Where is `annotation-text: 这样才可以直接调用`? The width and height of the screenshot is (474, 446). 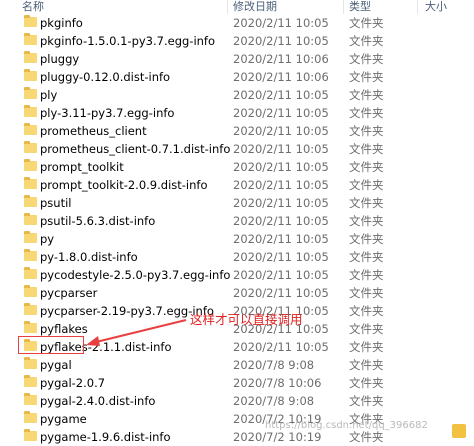 annotation-text: 这样才可以直接调用 is located at coordinates (246, 319).